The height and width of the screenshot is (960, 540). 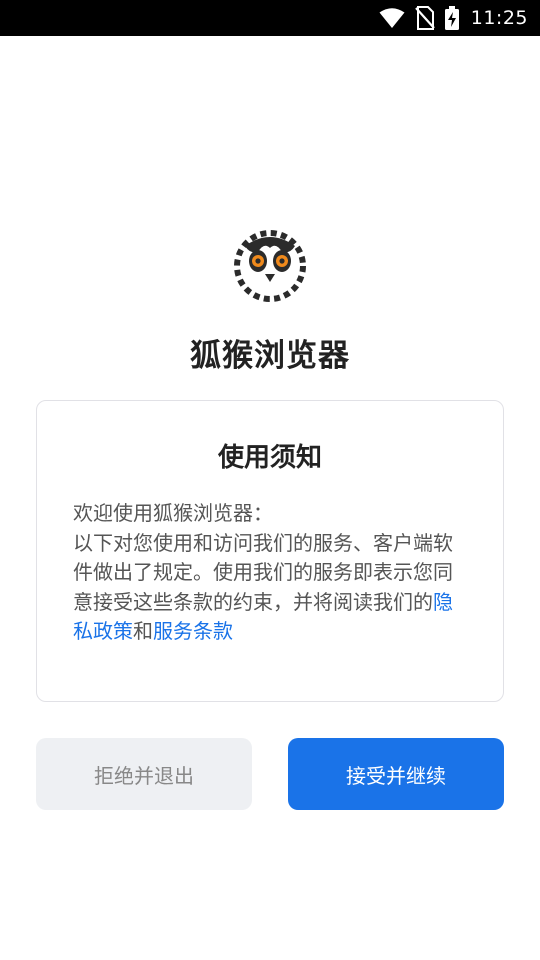 I want to click on notice-title: 使用须知, so click(x=269, y=458).